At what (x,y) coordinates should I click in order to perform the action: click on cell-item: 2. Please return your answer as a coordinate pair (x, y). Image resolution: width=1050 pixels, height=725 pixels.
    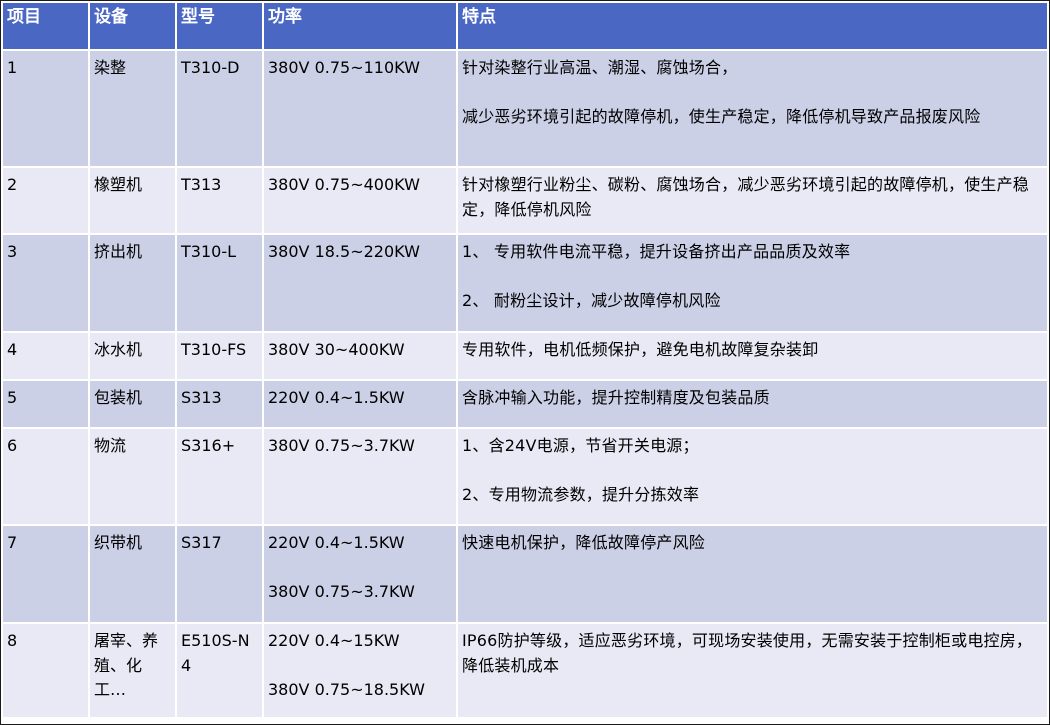
    Looking at the image, I should click on (46, 201).